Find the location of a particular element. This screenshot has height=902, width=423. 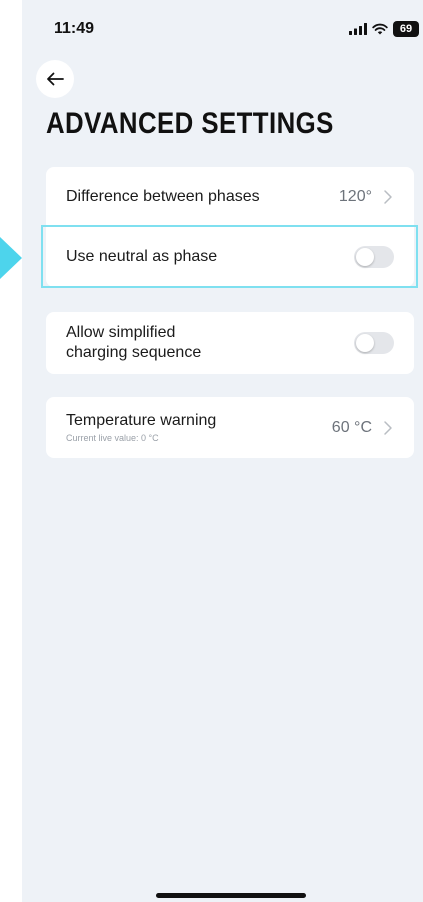

battery-indicator: 69 is located at coordinates (406, 29).